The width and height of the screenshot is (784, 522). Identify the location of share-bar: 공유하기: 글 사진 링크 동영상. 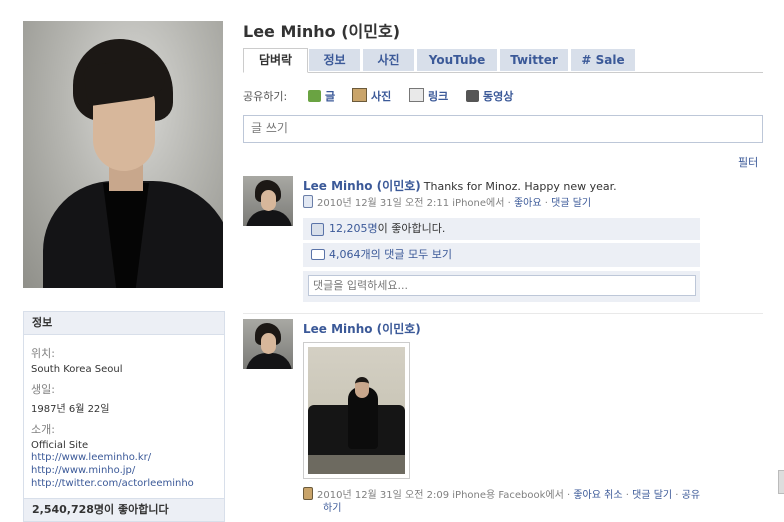
(378, 97).